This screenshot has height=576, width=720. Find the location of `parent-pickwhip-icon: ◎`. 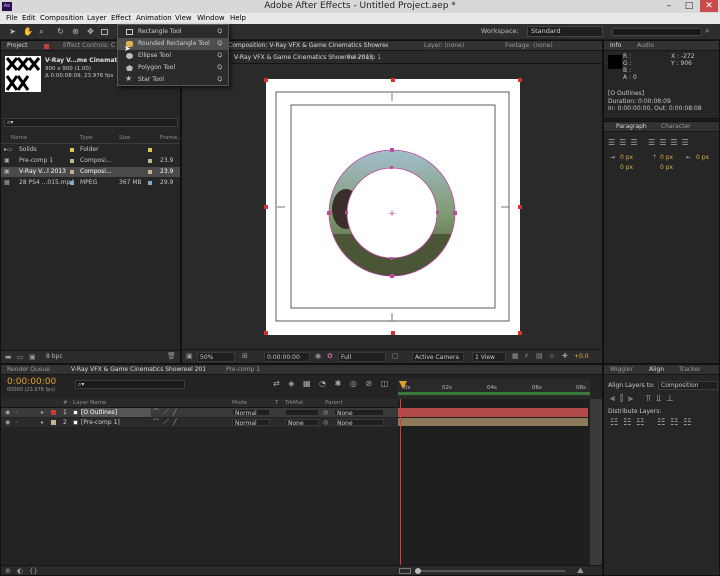

parent-pickwhip-icon: ◎ is located at coordinates (325, 422).